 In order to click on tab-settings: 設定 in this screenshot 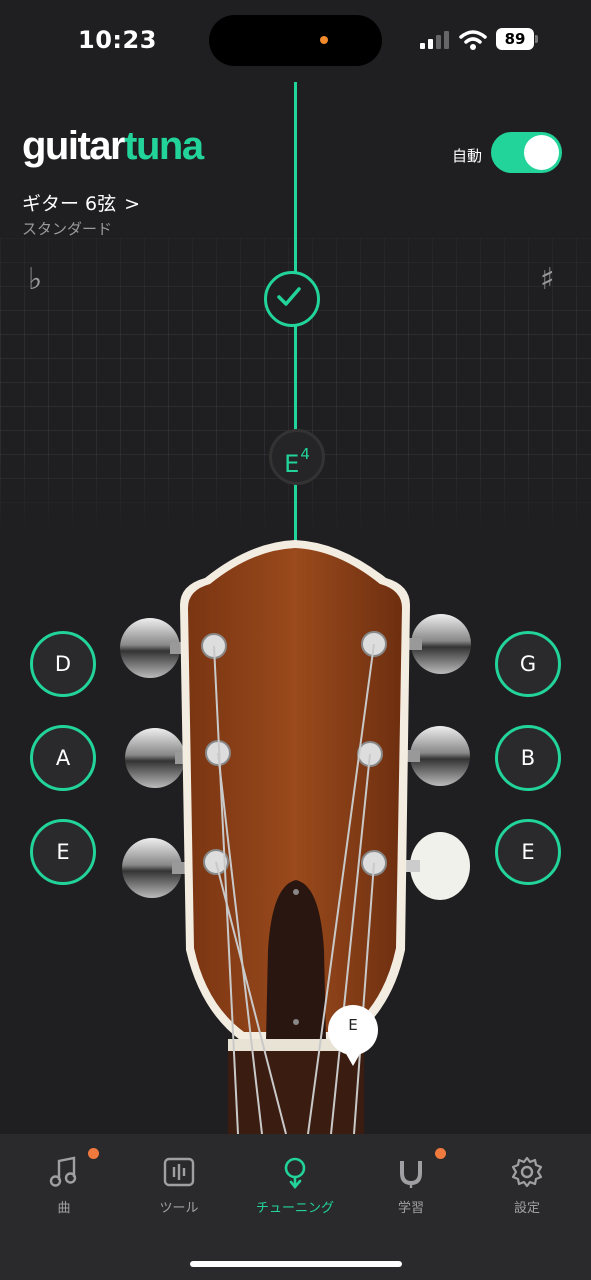, I will do `click(527, 1185)`.